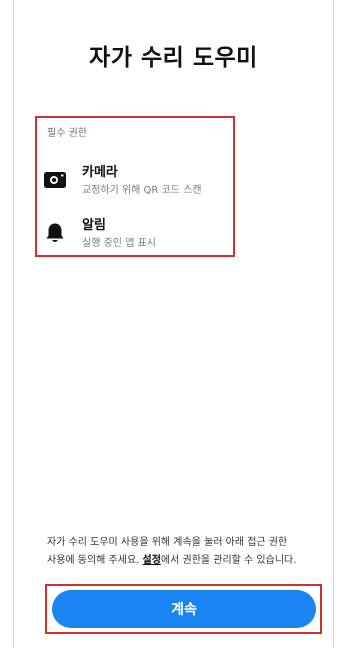  I want to click on permission-title-camera: 카메라, so click(100, 172).